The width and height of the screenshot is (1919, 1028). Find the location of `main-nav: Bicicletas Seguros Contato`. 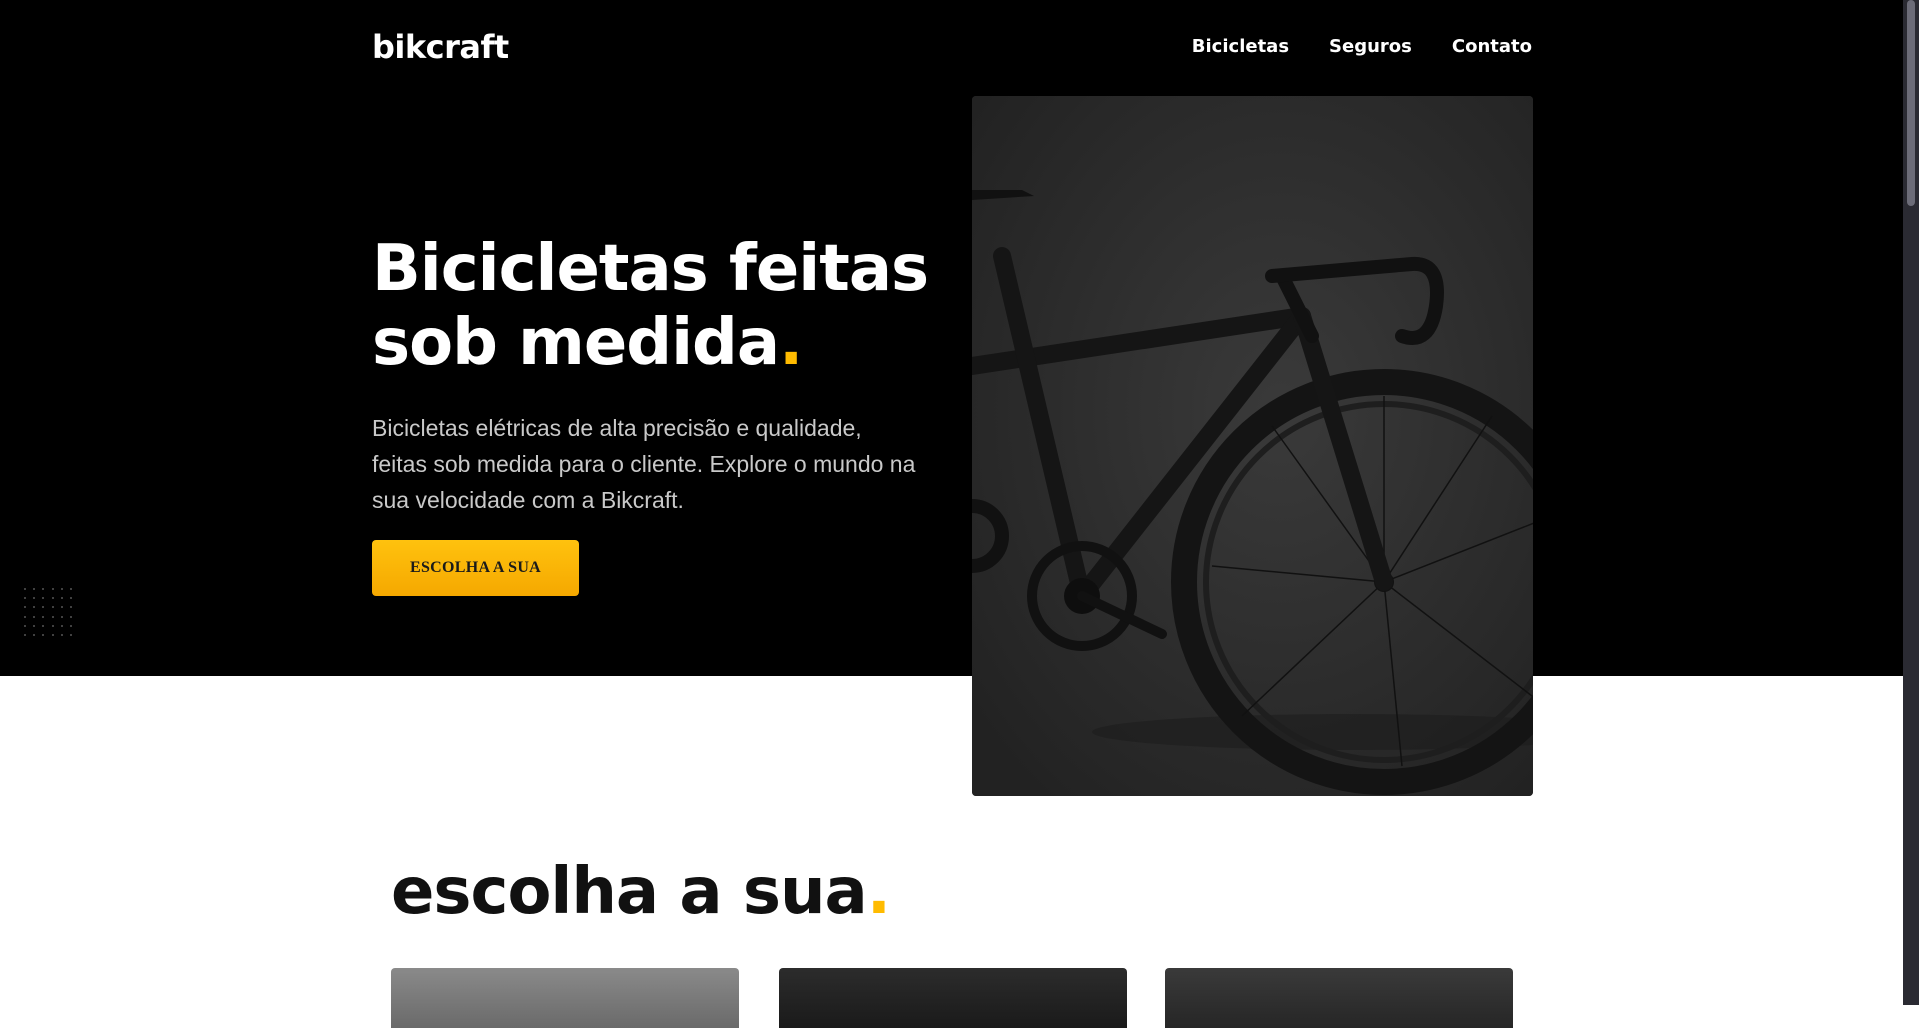

main-nav: Bicicletas Seguros Contato is located at coordinates (1362, 46).